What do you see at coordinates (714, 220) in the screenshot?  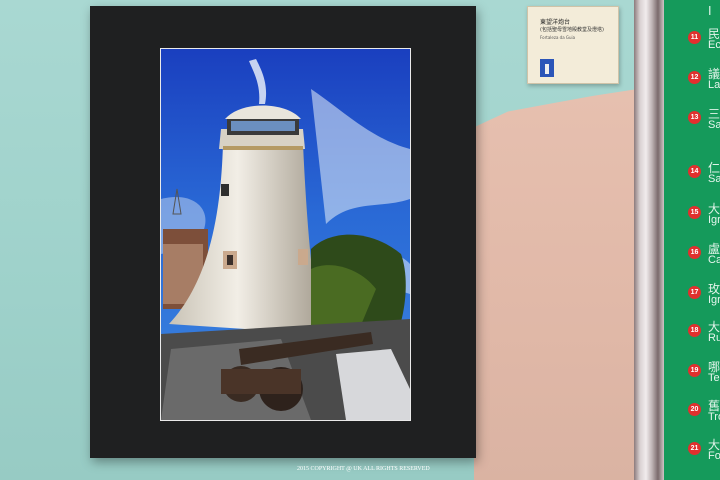 I see `item-en-label: Igr` at bounding box center [714, 220].